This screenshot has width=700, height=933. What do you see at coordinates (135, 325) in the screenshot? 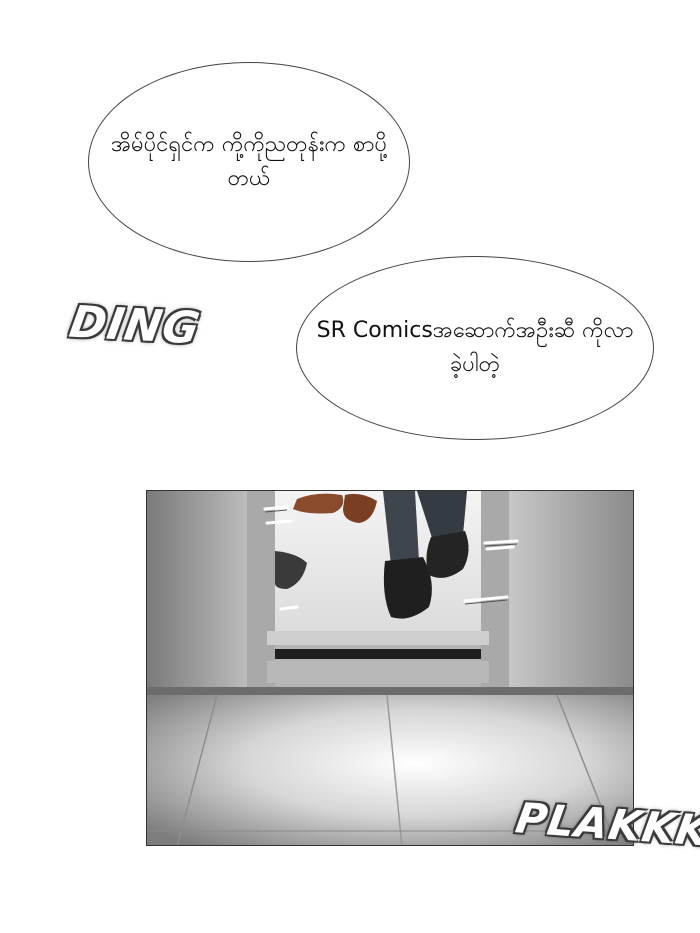
I see `sound-effect-ding: DING` at bounding box center [135, 325].